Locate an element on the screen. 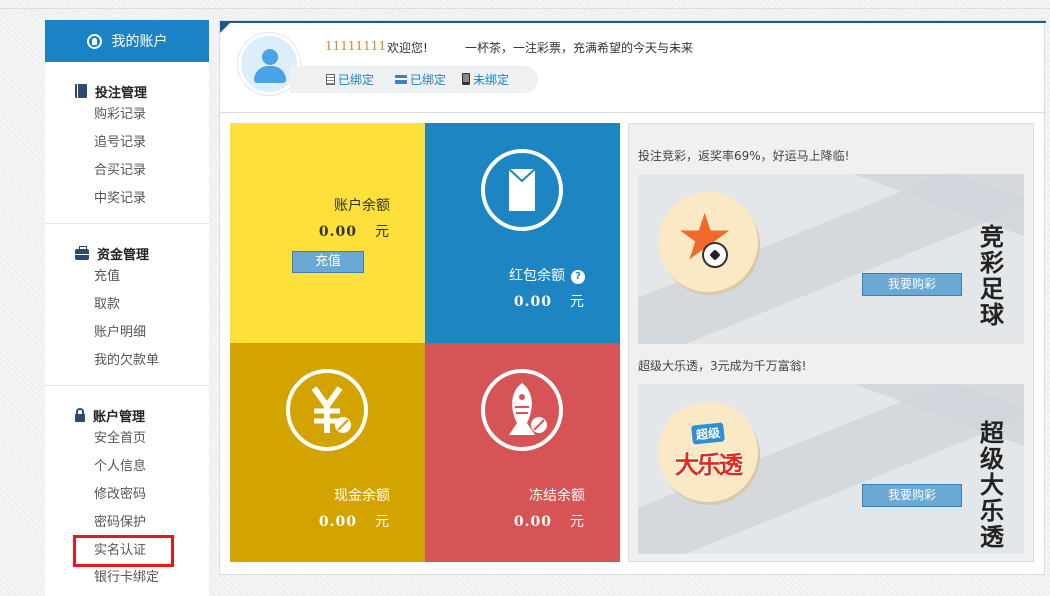 The height and width of the screenshot is (596, 1050). football-badge: ★ is located at coordinates (708, 242).